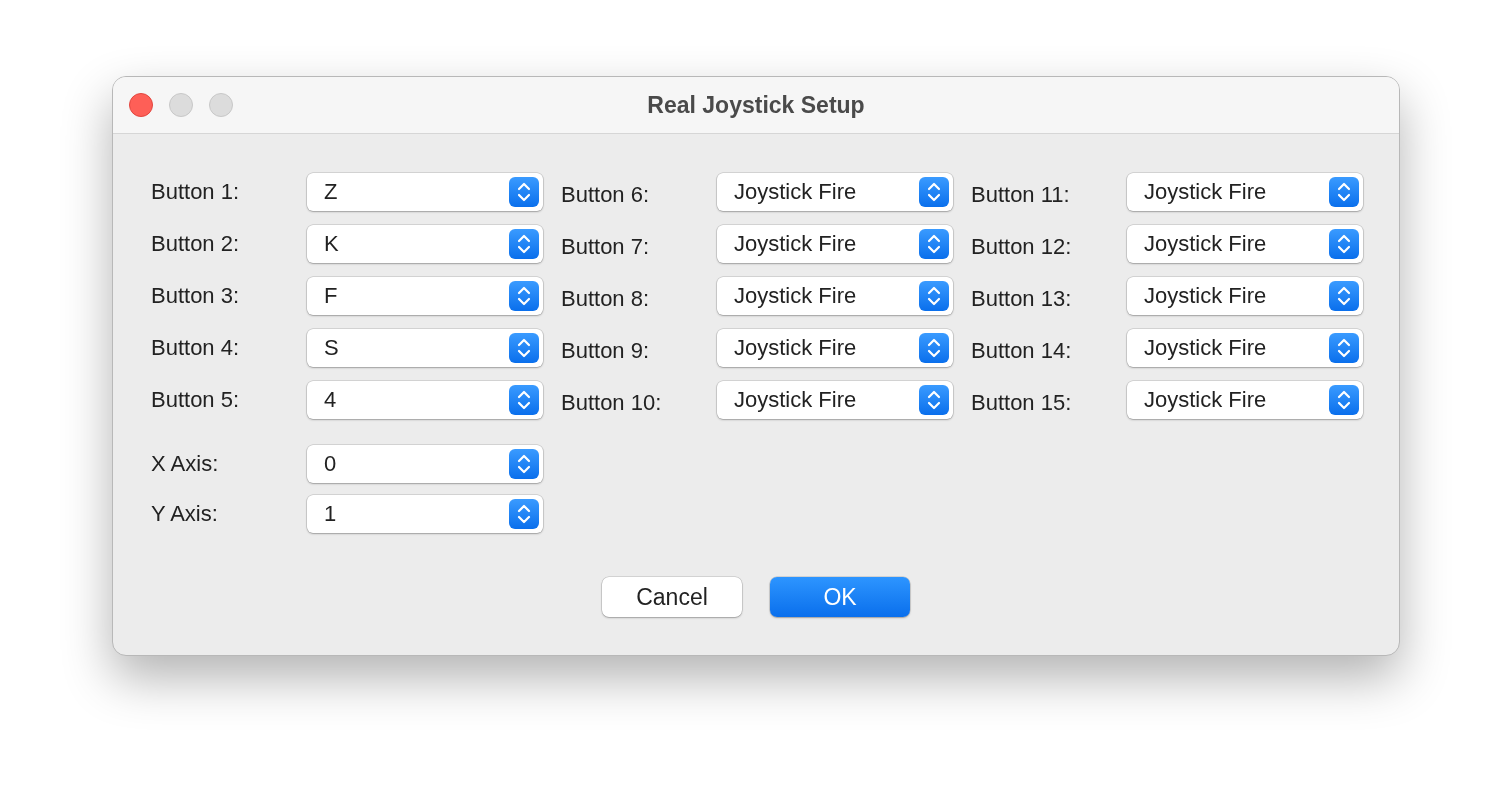  What do you see at coordinates (196, 296) in the screenshot?
I see `field-label: Button 3:` at bounding box center [196, 296].